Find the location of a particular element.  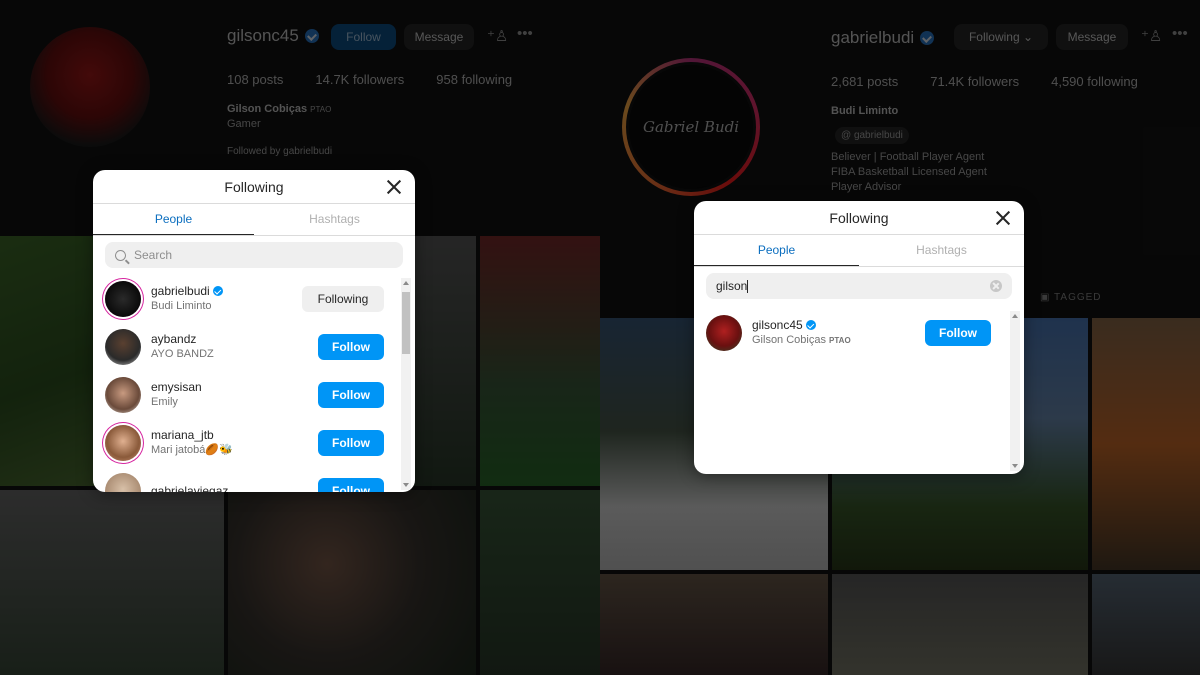

row-name: Mari jatobá🏉🐝 is located at coordinates (192, 450).